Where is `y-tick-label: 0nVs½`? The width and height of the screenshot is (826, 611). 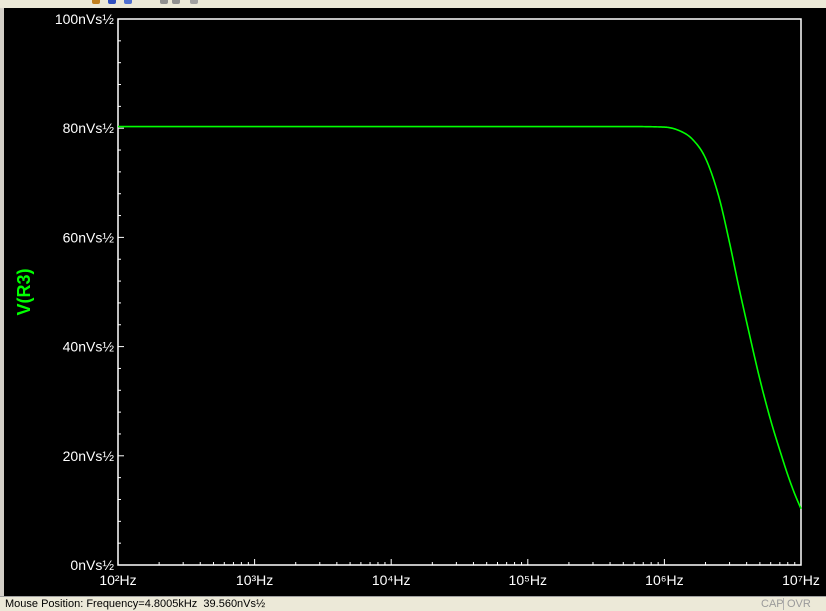 y-tick-label: 0nVs½ is located at coordinates (92, 565).